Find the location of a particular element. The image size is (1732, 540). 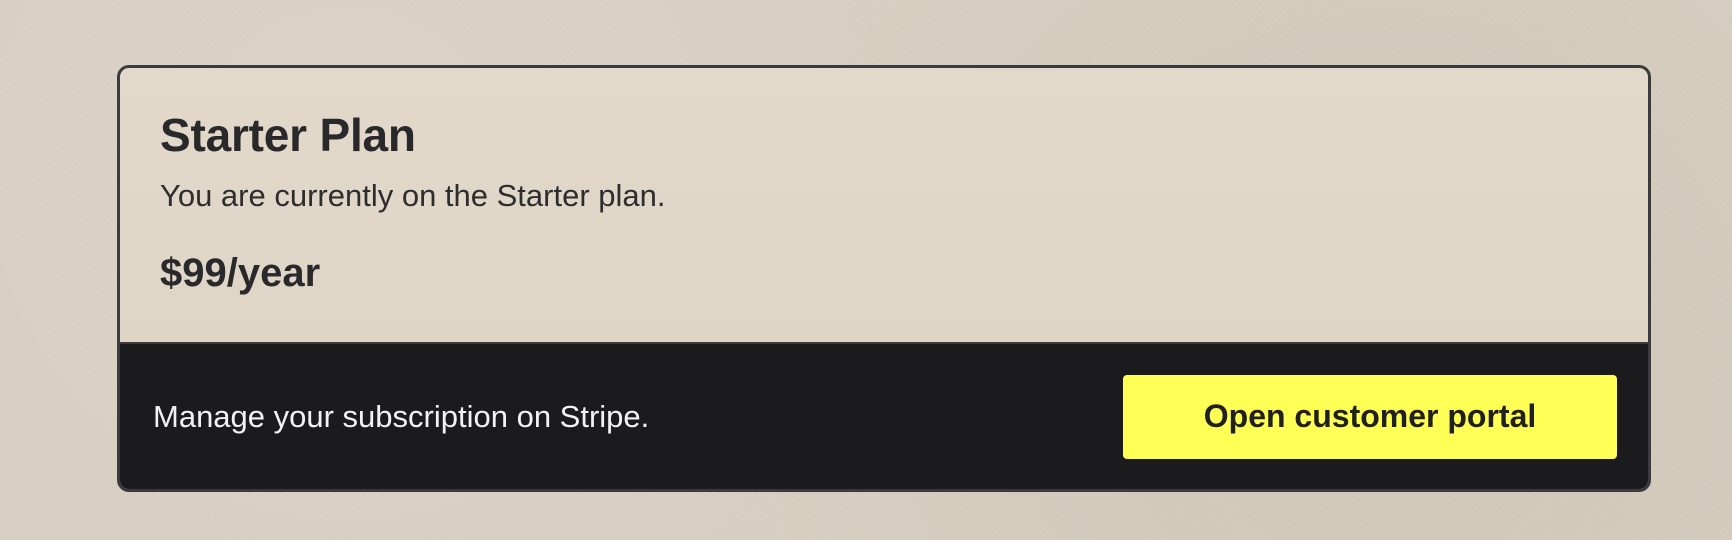

plan-description: You are currently on the Starter plan. is located at coordinates (413, 195).